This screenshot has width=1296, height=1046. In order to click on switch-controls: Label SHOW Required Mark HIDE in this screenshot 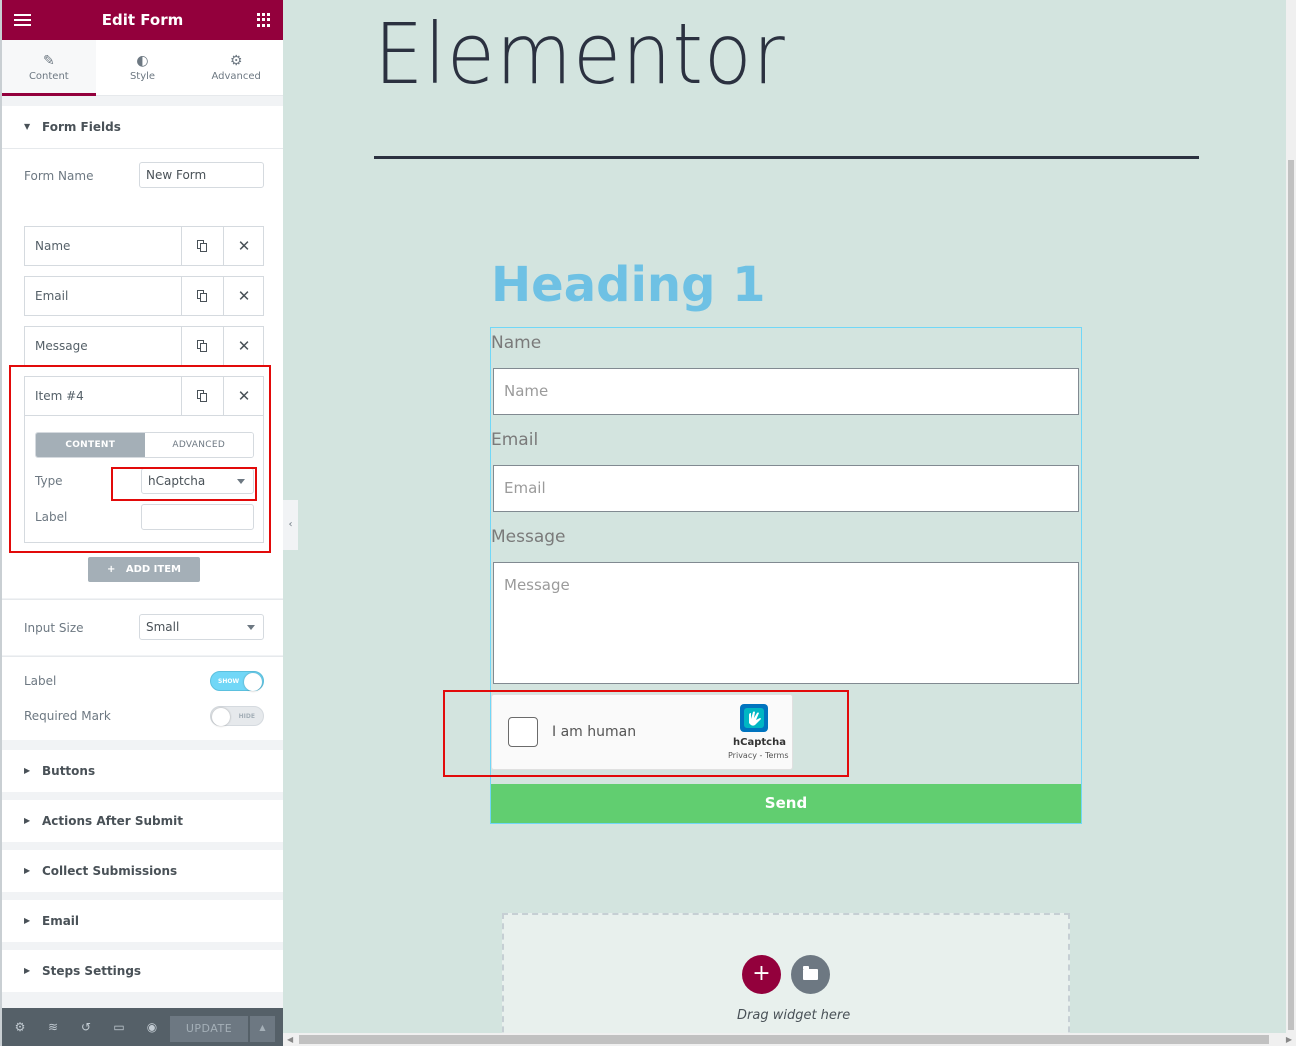, I will do `click(142, 698)`.